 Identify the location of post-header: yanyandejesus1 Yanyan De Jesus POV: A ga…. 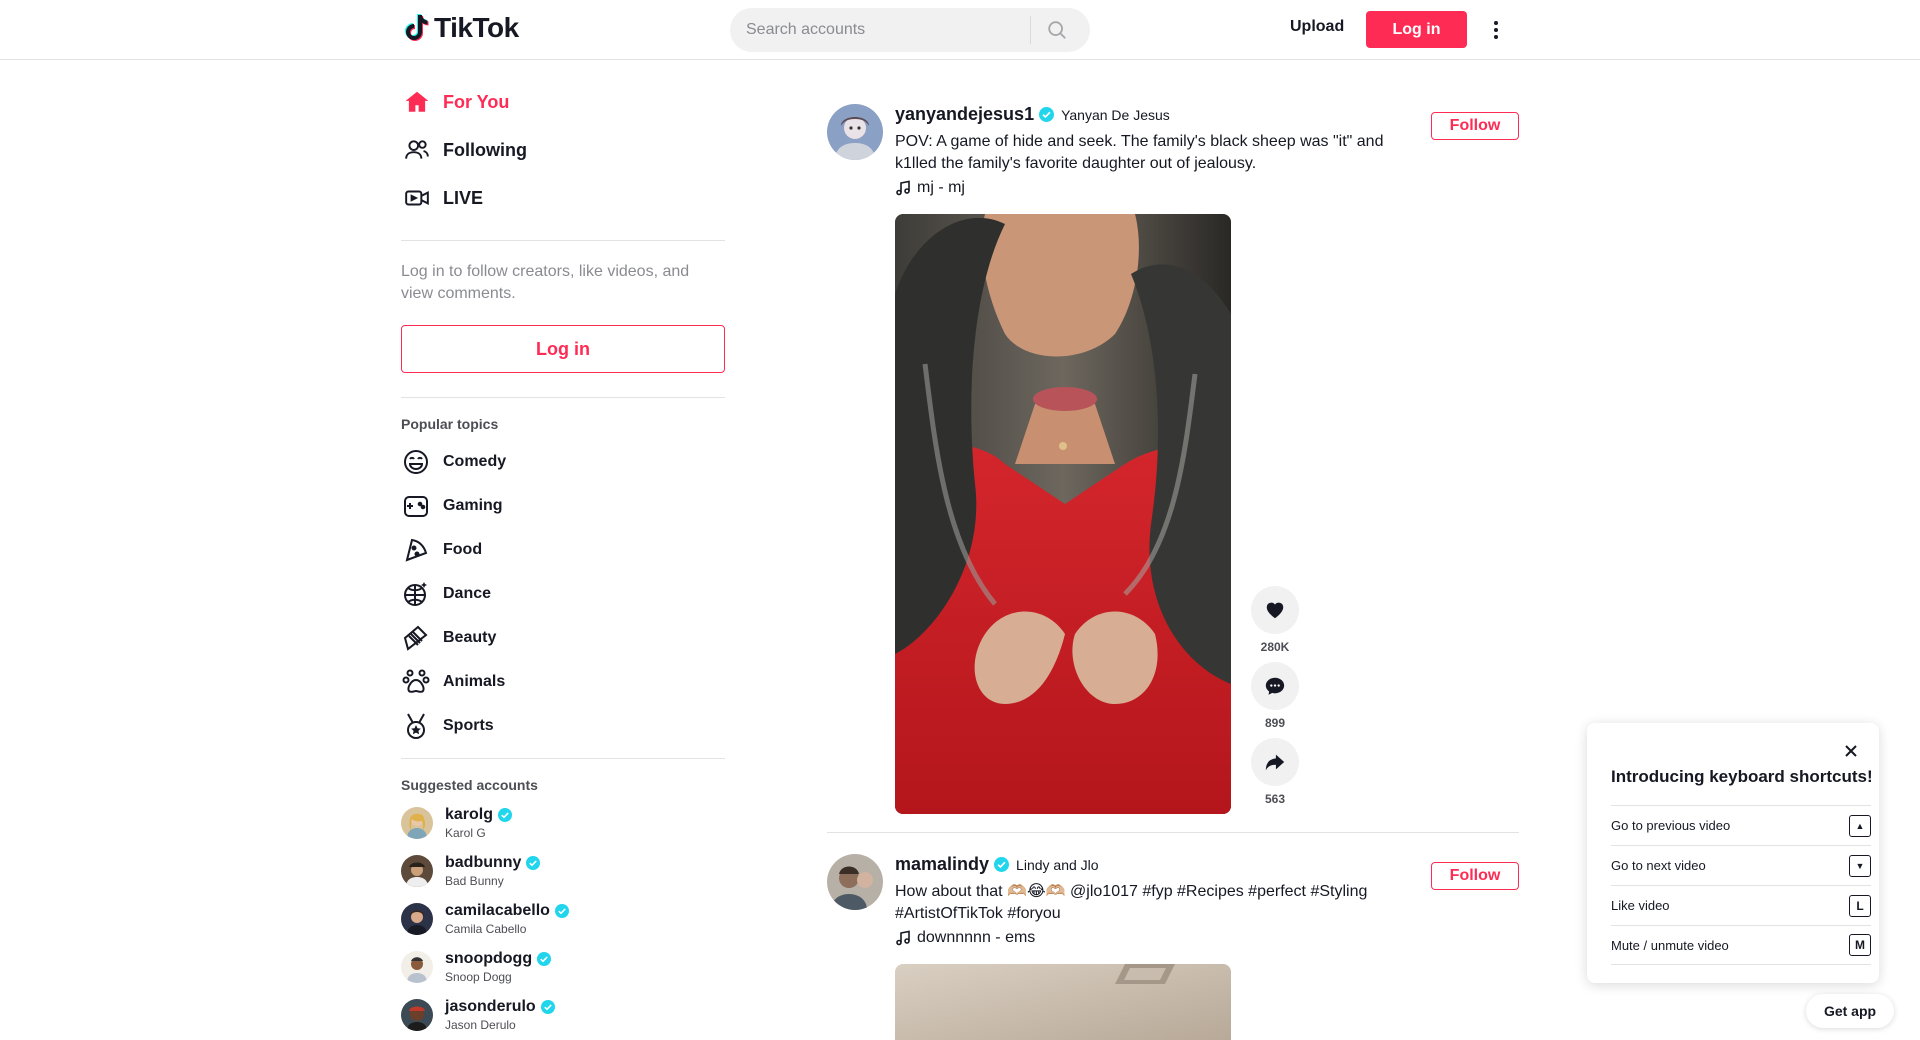
(1145, 150).